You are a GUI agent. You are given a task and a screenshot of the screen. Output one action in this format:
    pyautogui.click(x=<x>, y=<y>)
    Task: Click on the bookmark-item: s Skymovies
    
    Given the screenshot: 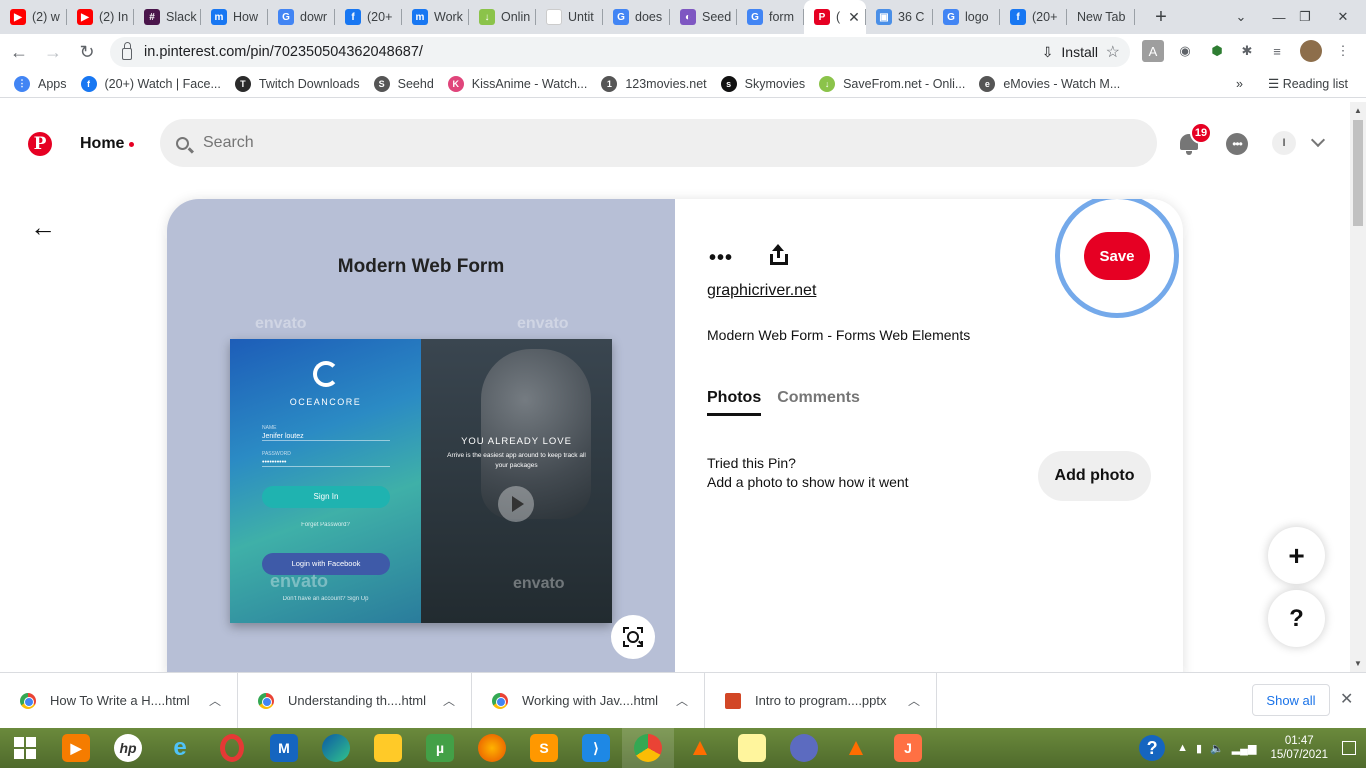 What is the action you would take?
    pyautogui.click(x=762, y=83)
    